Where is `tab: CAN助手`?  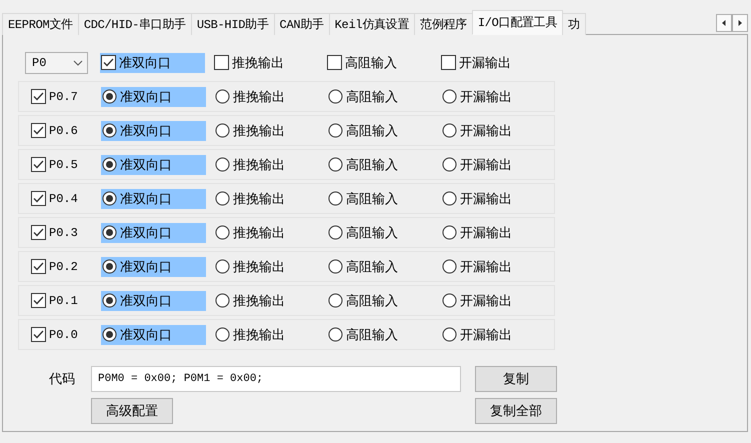
tab: CAN助手 is located at coordinates (302, 24).